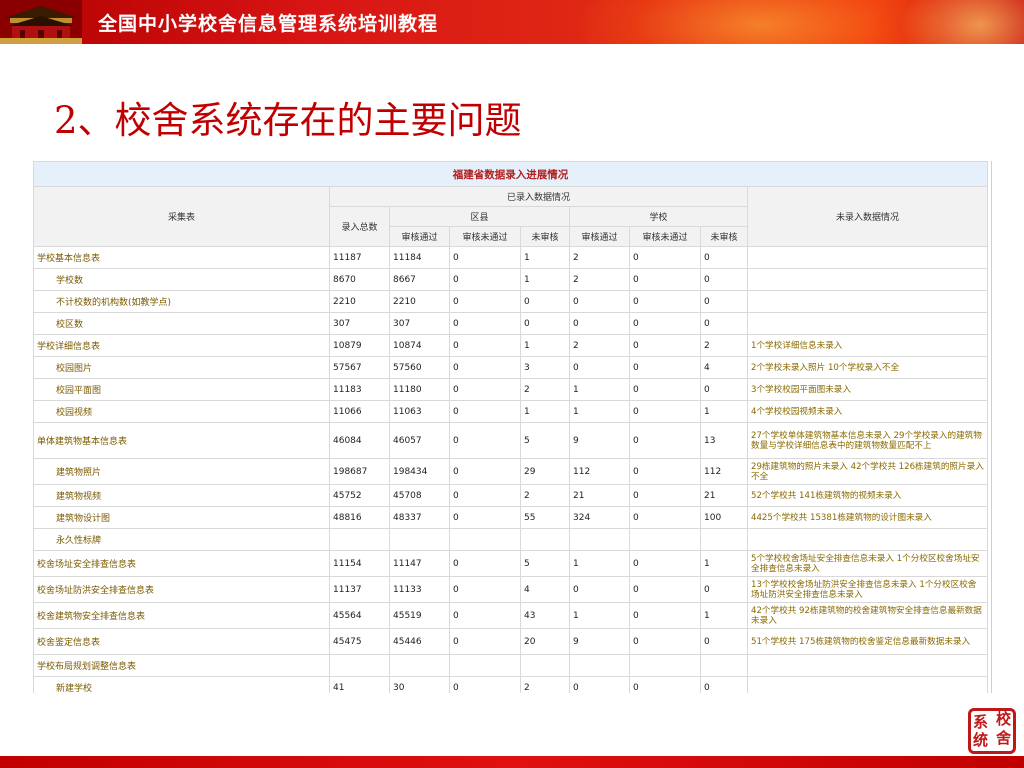  Describe the element at coordinates (419, 471) in the screenshot. I see `row-cell: 198434` at that location.